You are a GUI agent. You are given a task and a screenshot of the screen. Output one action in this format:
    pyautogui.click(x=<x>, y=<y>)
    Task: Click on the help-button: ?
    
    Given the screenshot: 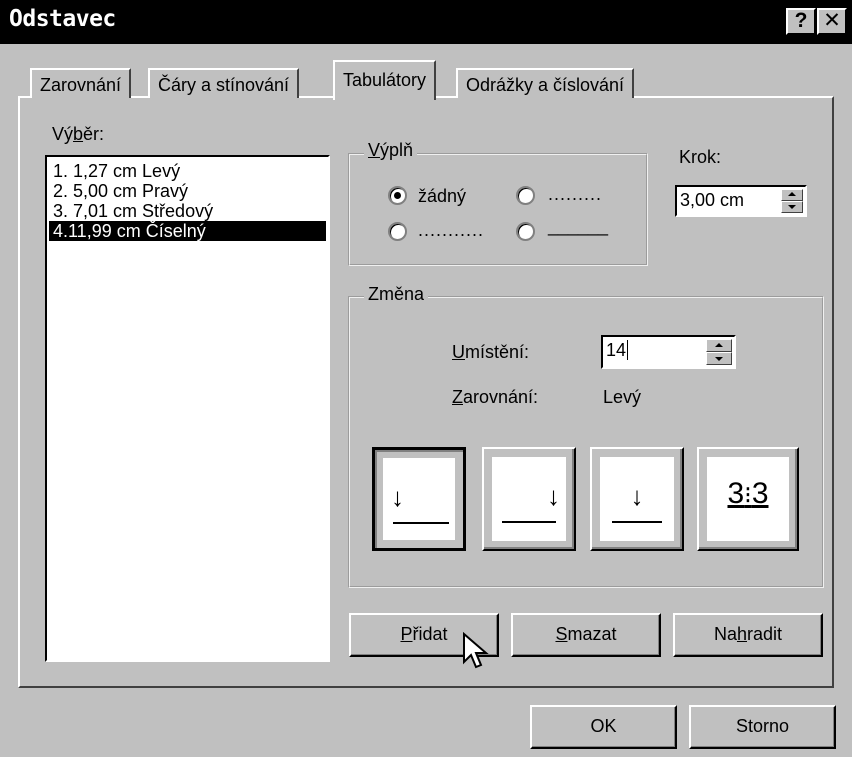 What is the action you would take?
    pyautogui.click(x=801, y=21)
    